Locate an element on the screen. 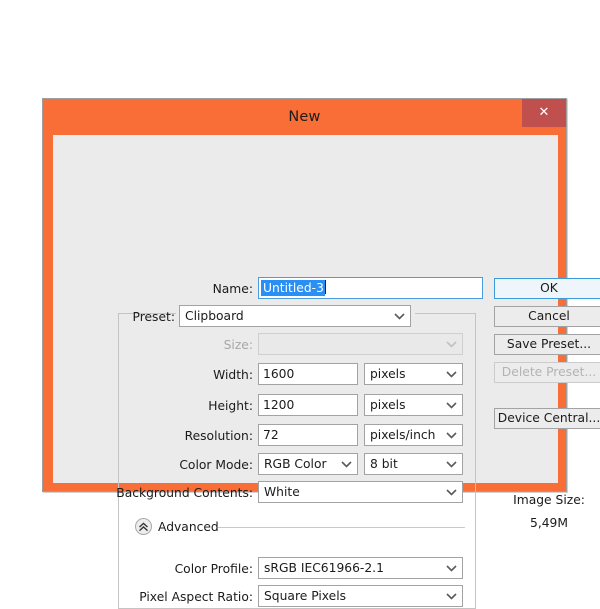  height-unit-dropdown: pixels is located at coordinates (413, 405).